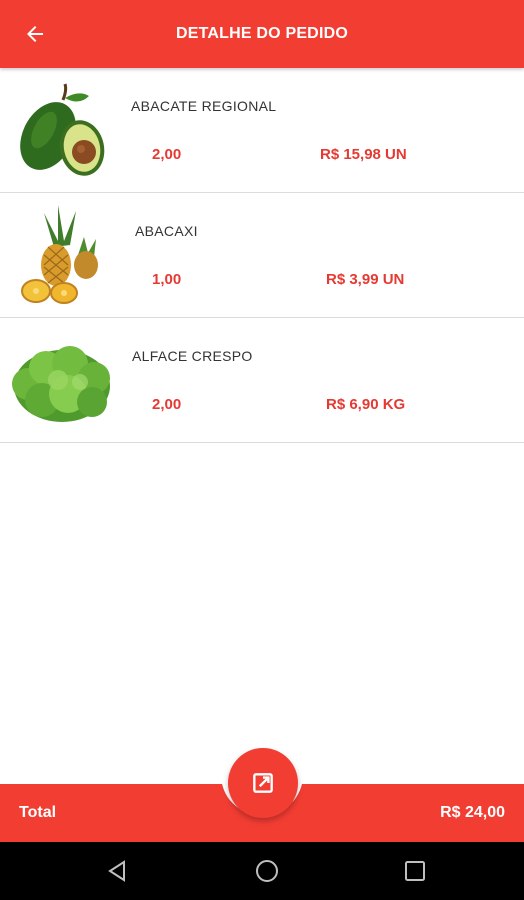 This screenshot has width=524, height=900. I want to click on list-item: ALFACE CRESPO 2,00 R$ 6,90 KG, so click(262, 380).